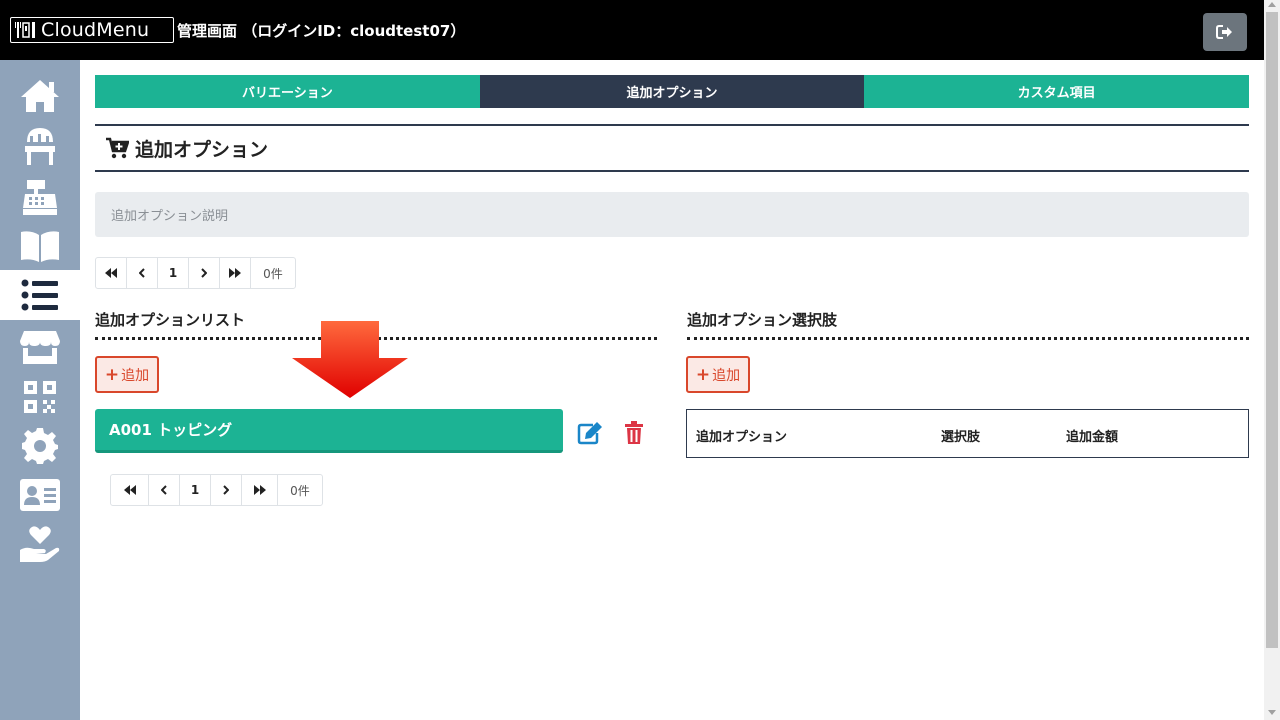 This screenshot has width=1280, height=720. I want to click on option-tabs: バリエーション 追加オプション カスタム項目, so click(672, 91).